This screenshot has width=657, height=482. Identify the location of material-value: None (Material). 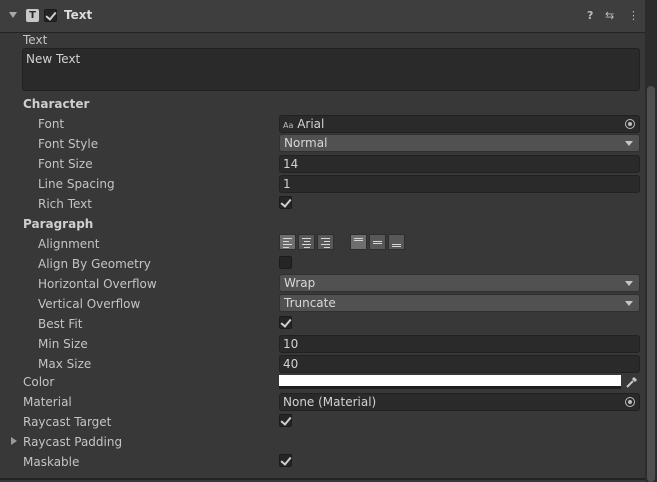
(330, 402).